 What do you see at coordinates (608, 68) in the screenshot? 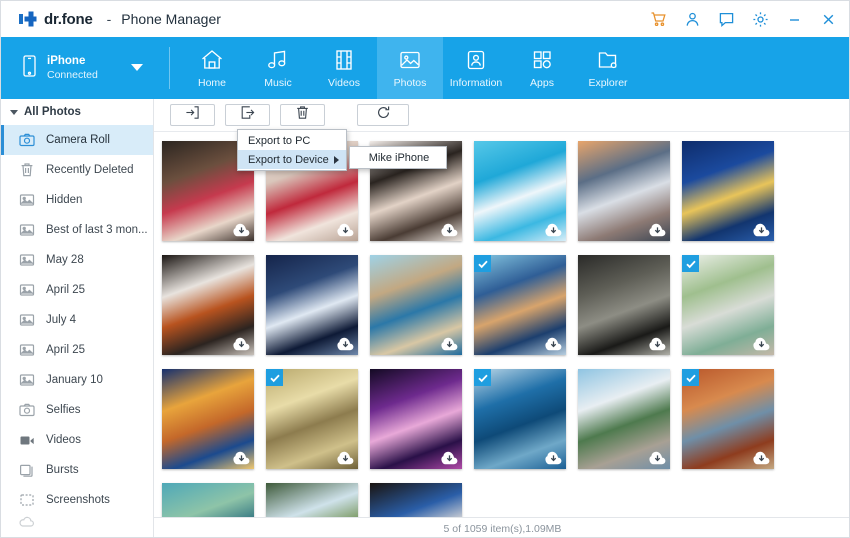
I see `tab-explorer: Explorer` at bounding box center [608, 68].